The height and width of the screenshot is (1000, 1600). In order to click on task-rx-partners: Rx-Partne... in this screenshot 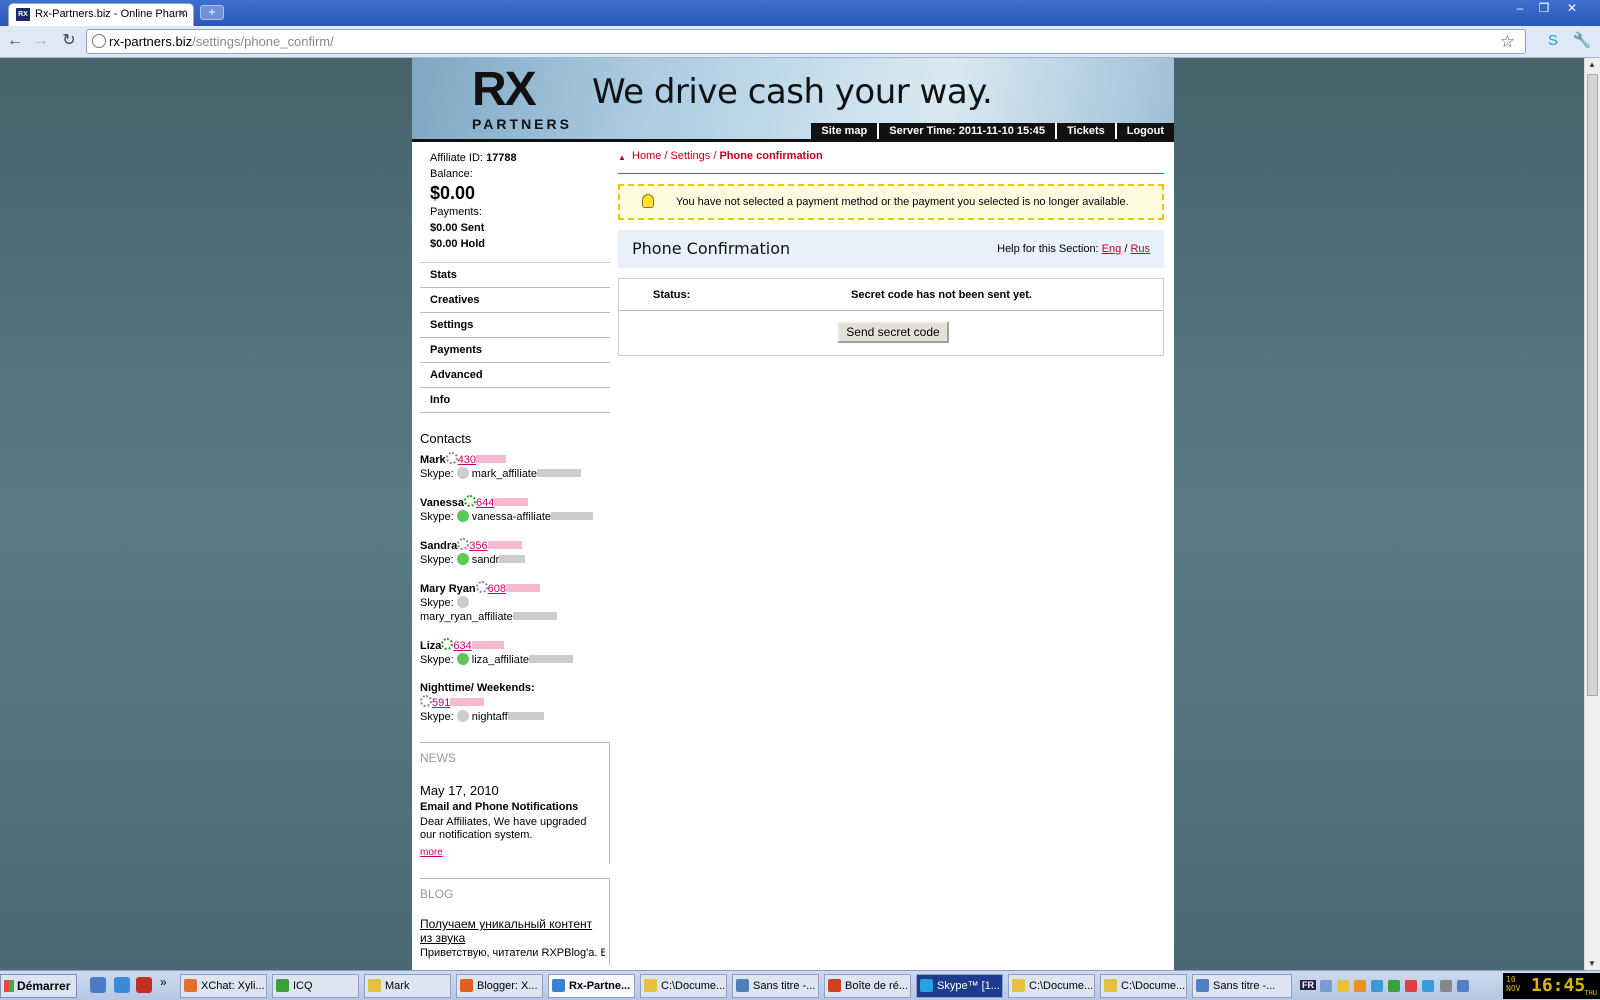, I will do `click(591, 986)`.